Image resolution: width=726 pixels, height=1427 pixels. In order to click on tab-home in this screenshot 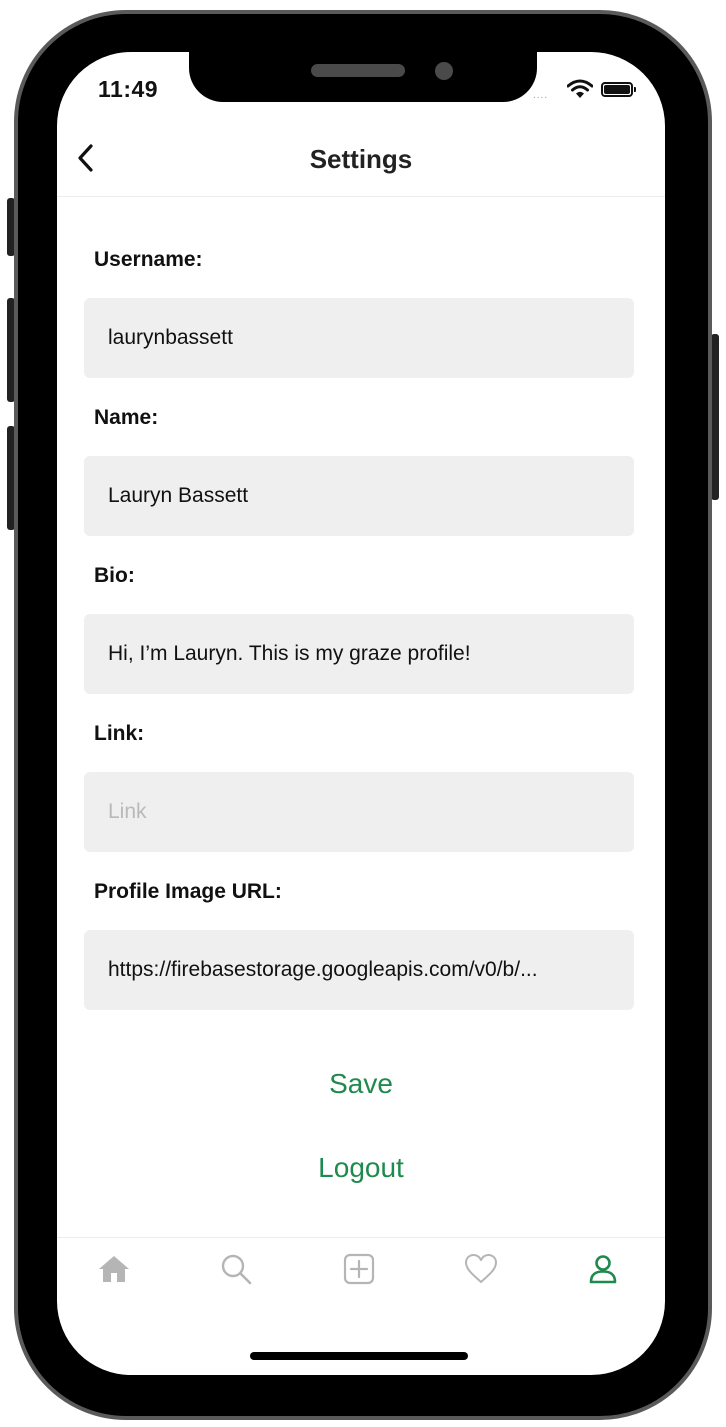, I will do `click(114, 1269)`.